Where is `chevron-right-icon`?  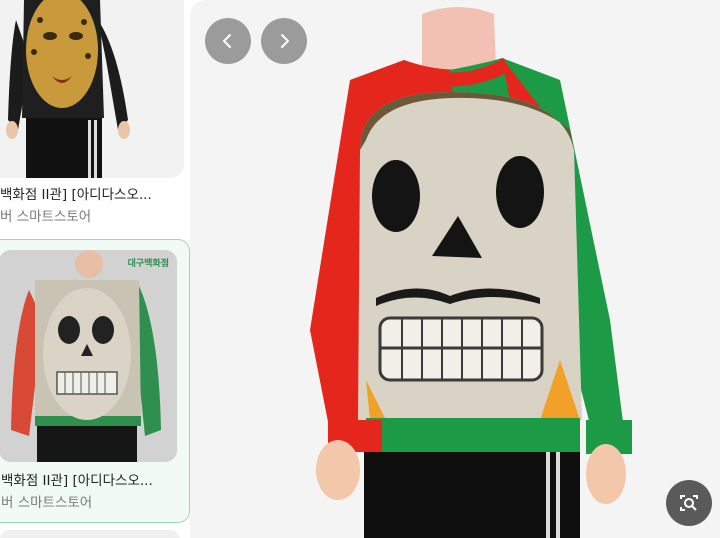
chevron-right-icon is located at coordinates (285, 41).